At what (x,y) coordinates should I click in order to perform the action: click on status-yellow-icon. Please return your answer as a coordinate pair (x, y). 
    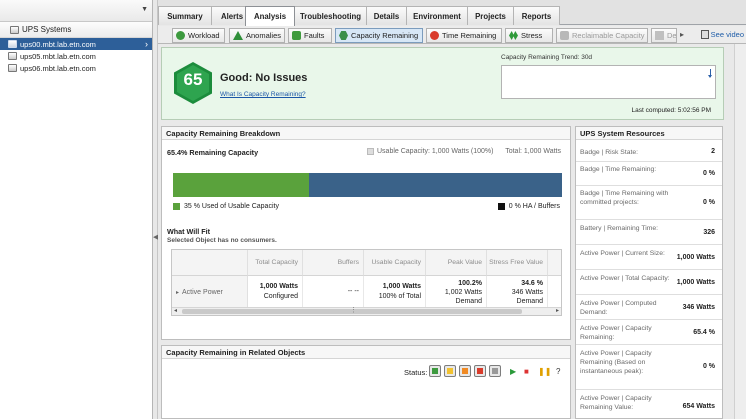
    Looking at the image, I should click on (450, 371).